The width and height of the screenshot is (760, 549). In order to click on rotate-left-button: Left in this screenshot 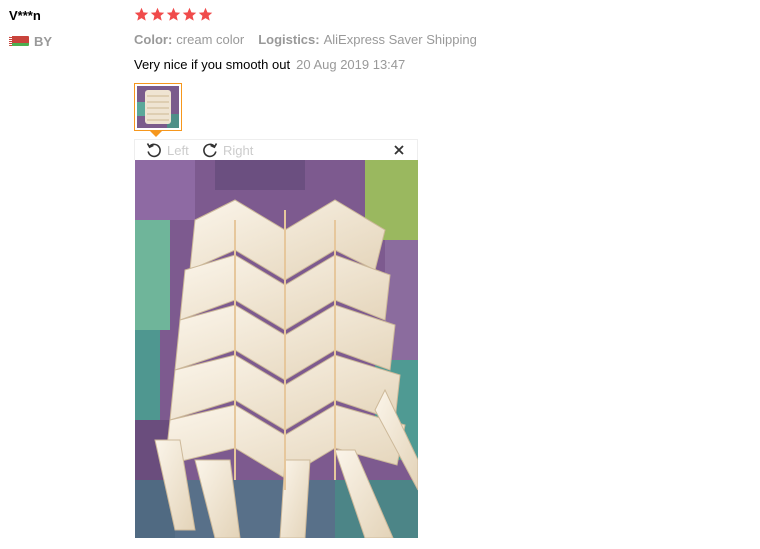, I will do `click(167, 150)`.